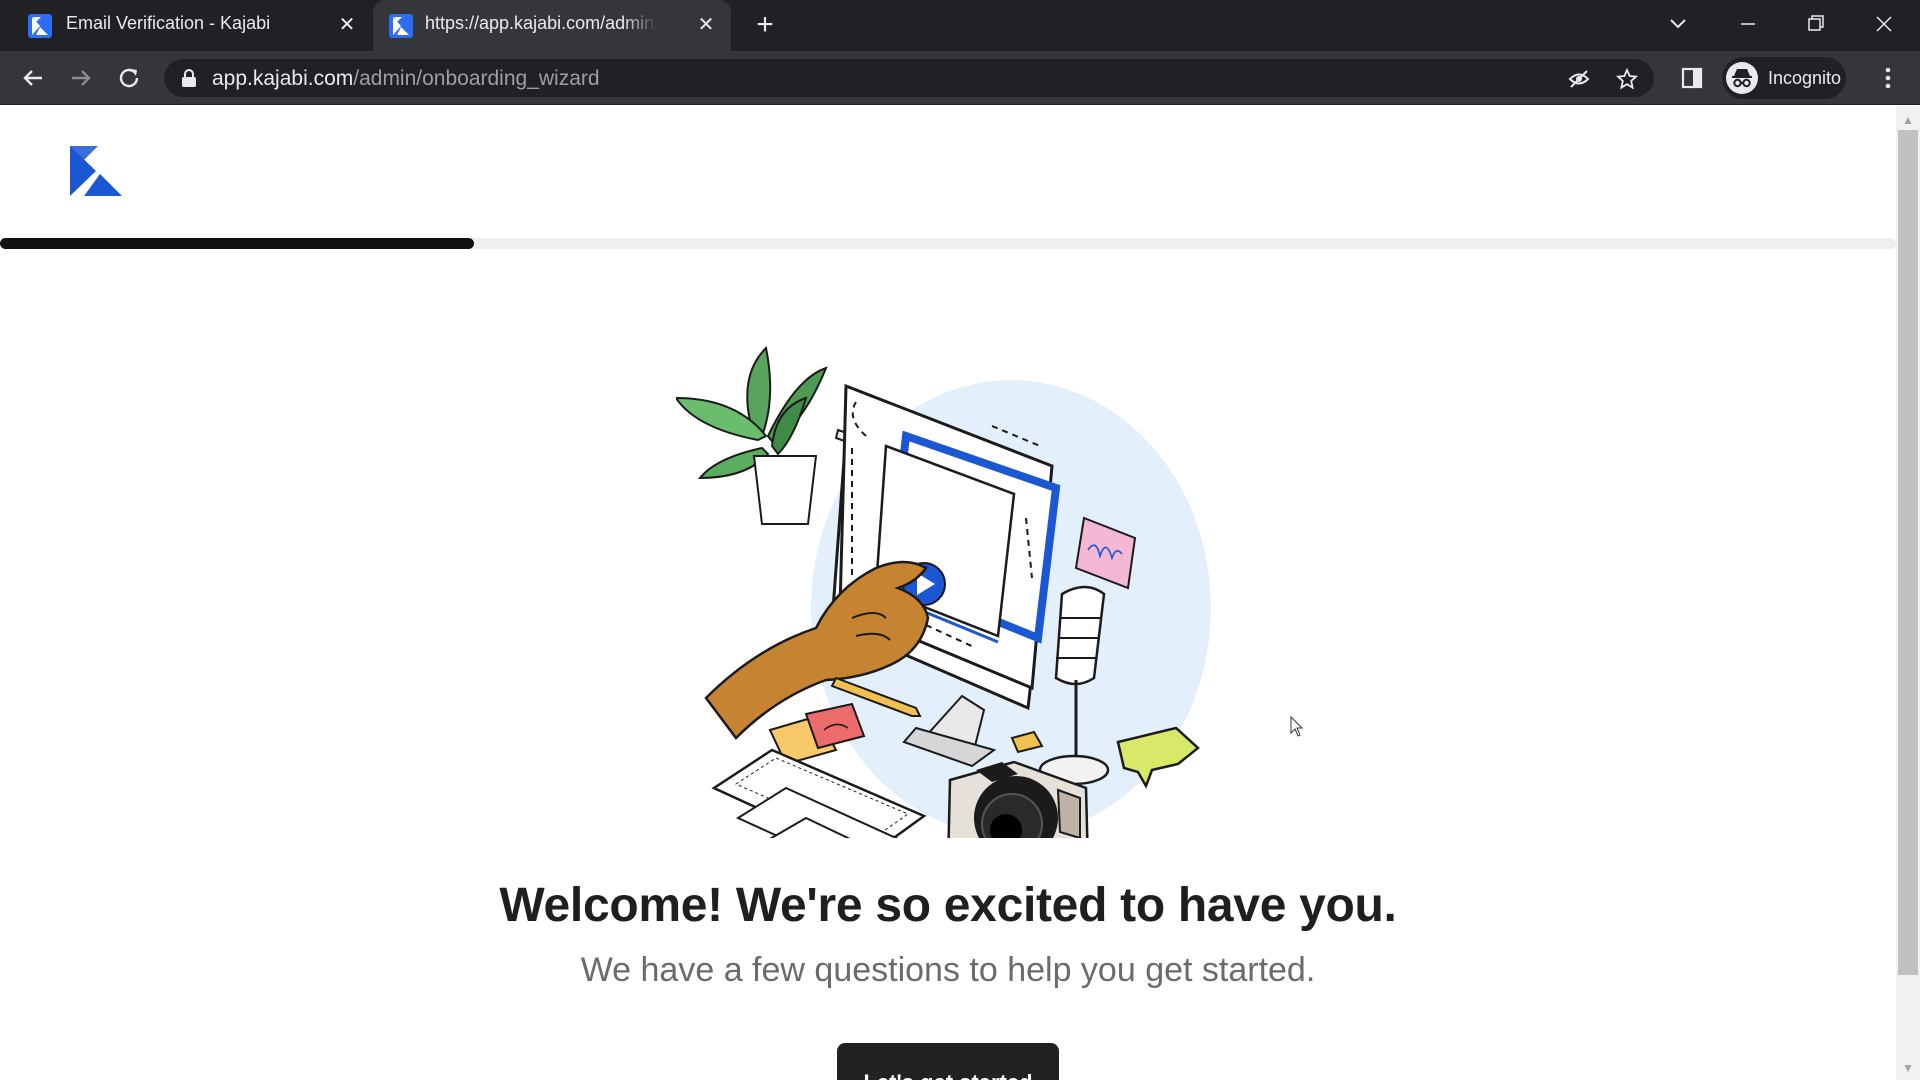 Image resolution: width=1920 pixels, height=1080 pixels. I want to click on lets-get-started-button: Let's get started, so click(948, 1061).